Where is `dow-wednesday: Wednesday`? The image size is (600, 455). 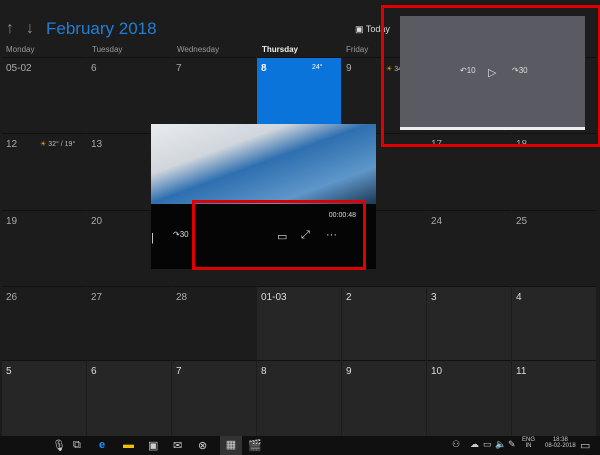 dow-wednesday: Wednesday is located at coordinates (198, 49).